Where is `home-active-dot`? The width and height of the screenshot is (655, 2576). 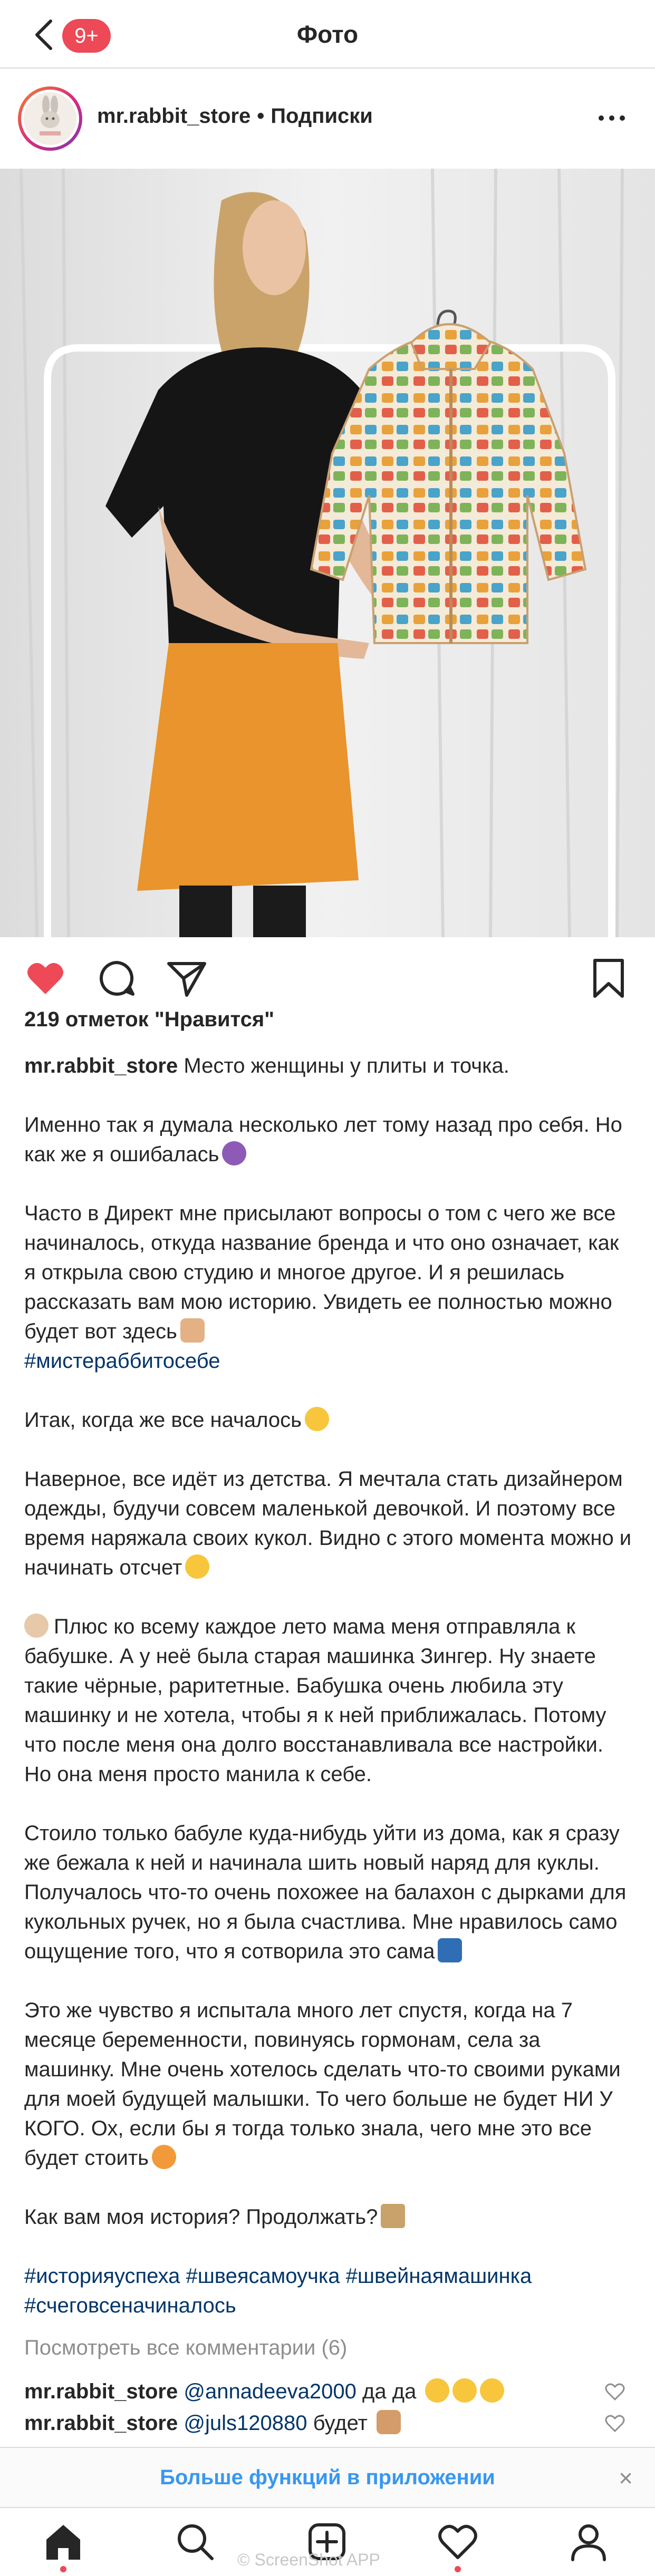 home-active-dot is located at coordinates (63, 2569).